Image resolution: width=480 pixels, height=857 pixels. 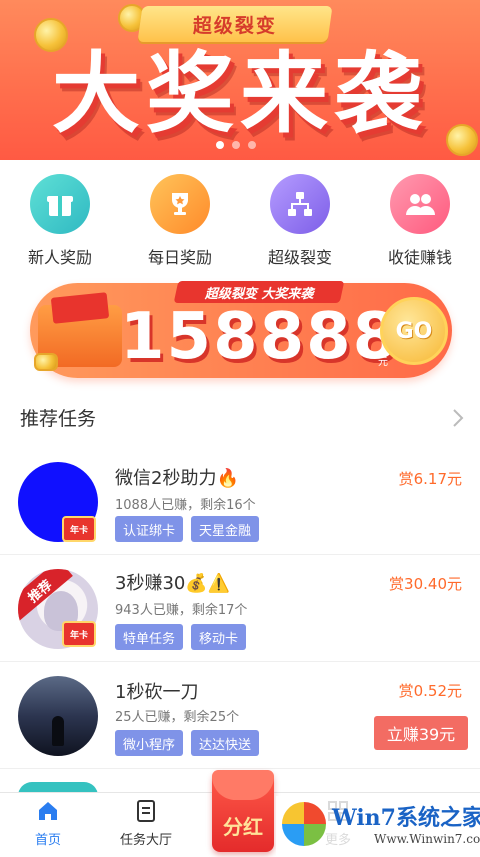 I want to click on promo-unit: 元, so click(x=383, y=362).